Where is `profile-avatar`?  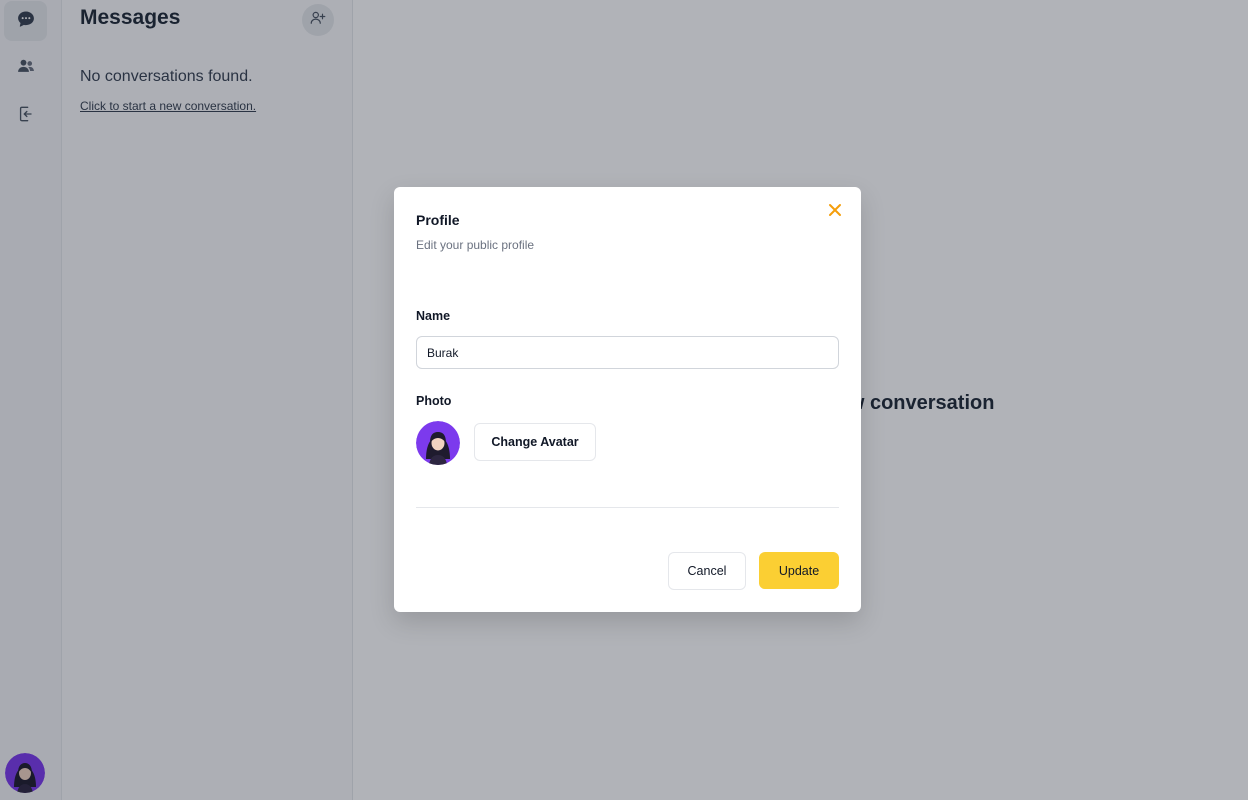 profile-avatar is located at coordinates (438, 443).